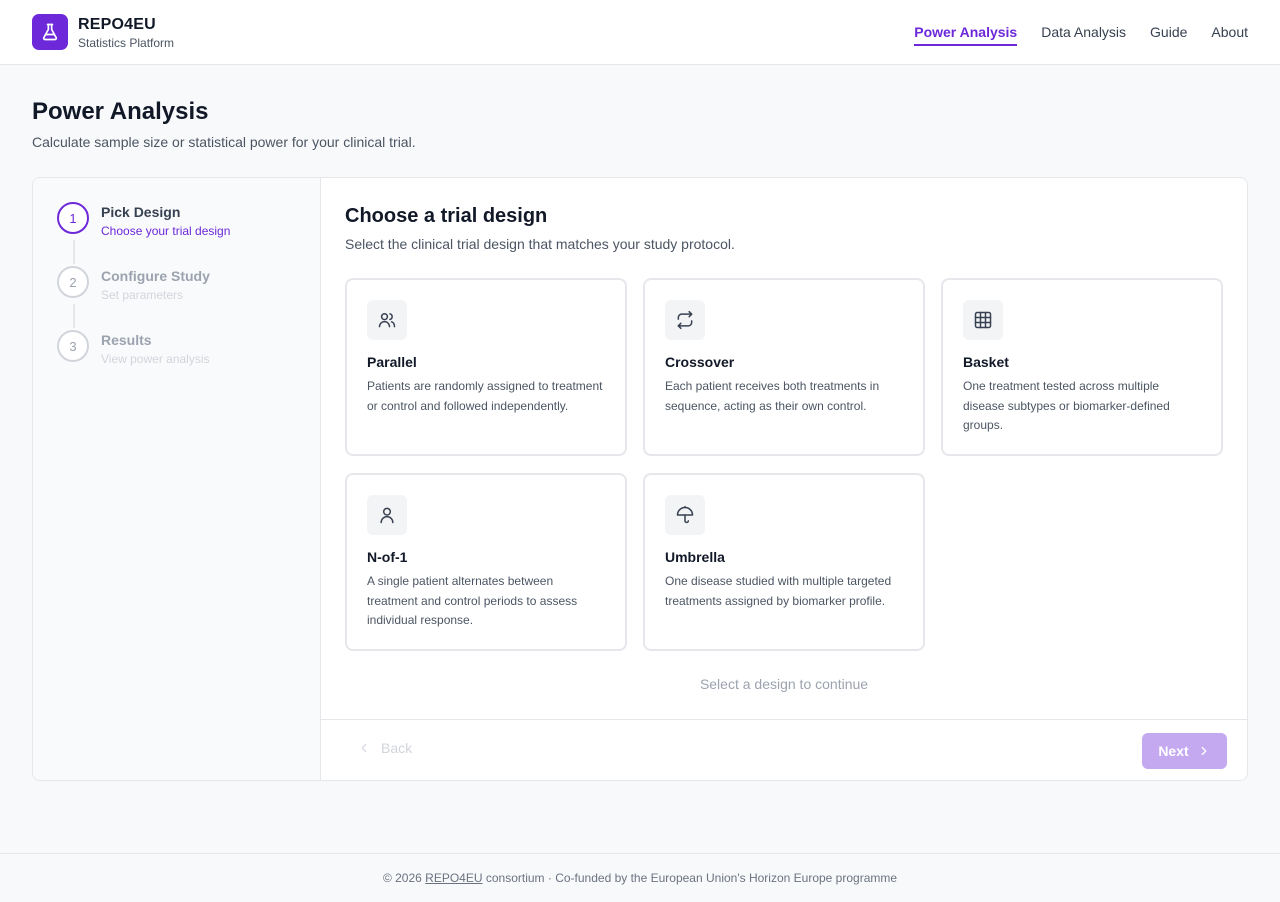 This screenshot has width=1280, height=902. Describe the element at coordinates (73, 346) in the screenshot. I see `step-number: 3` at that location.